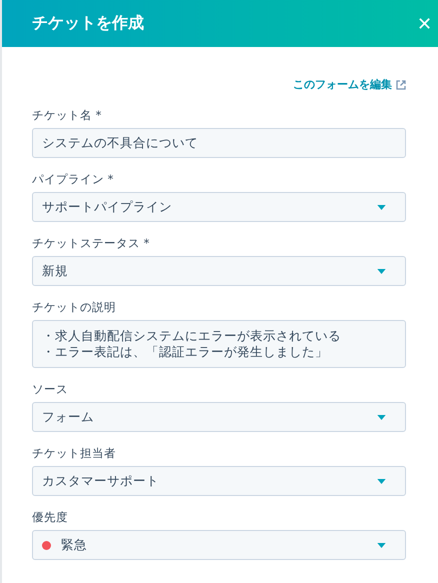 The width and height of the screenshot is (438, 583). Describe the element at coordinates (73, 179) in the screenshot. I see `field-label: パイプライン *` at that location.